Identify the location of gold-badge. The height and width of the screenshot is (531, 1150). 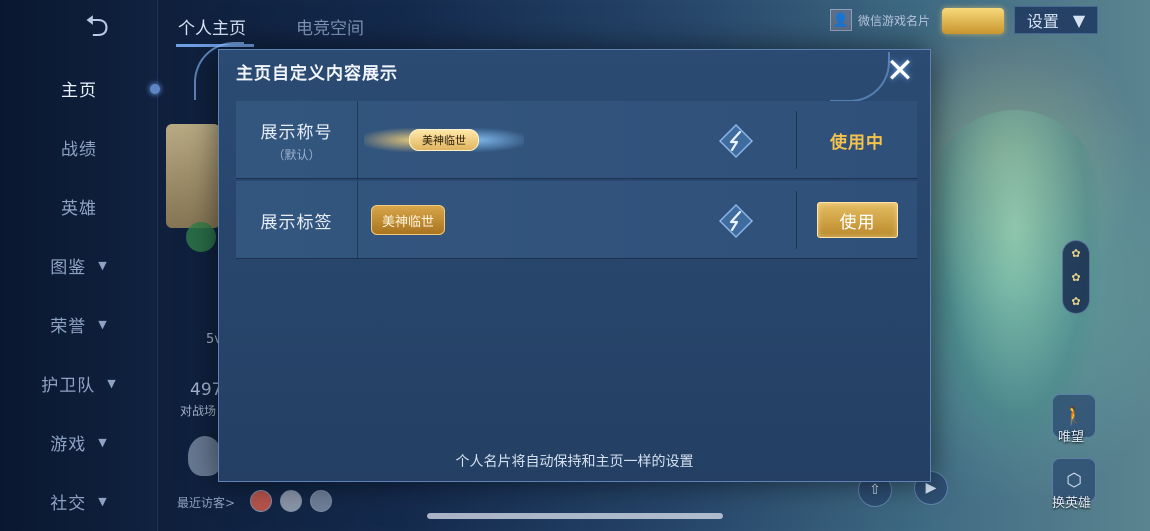
(973, 21).